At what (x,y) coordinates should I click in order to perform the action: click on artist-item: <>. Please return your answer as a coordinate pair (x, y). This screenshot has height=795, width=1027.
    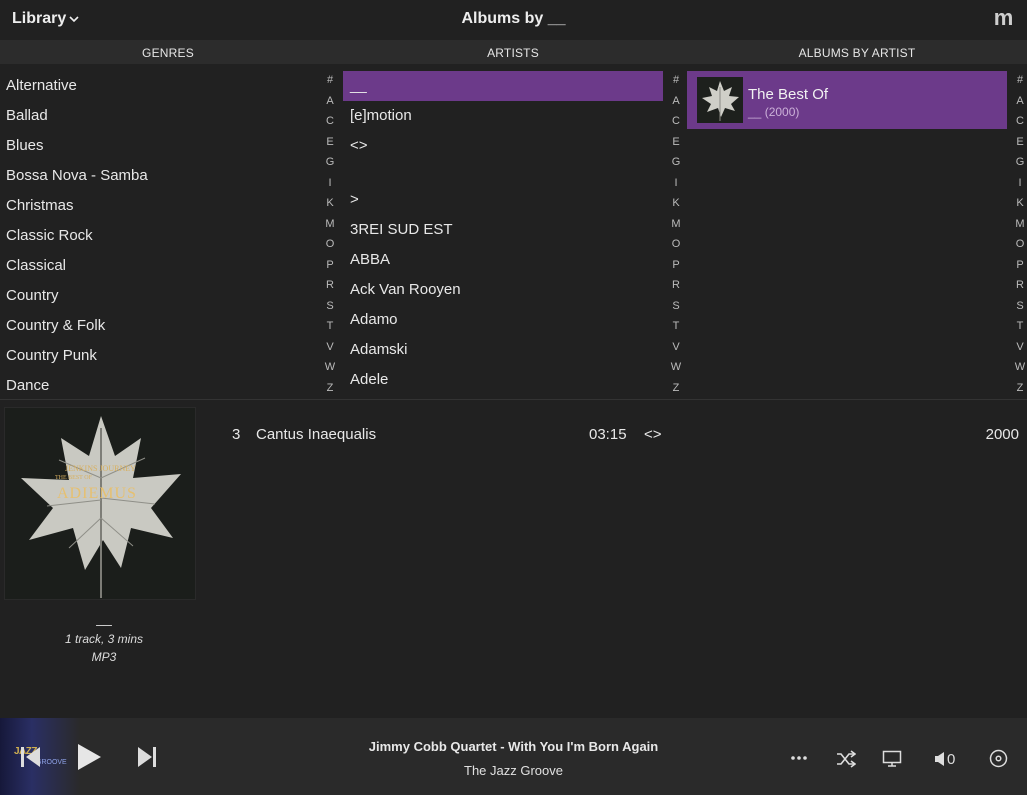
    Looking at the image, I should click on (503, 146).